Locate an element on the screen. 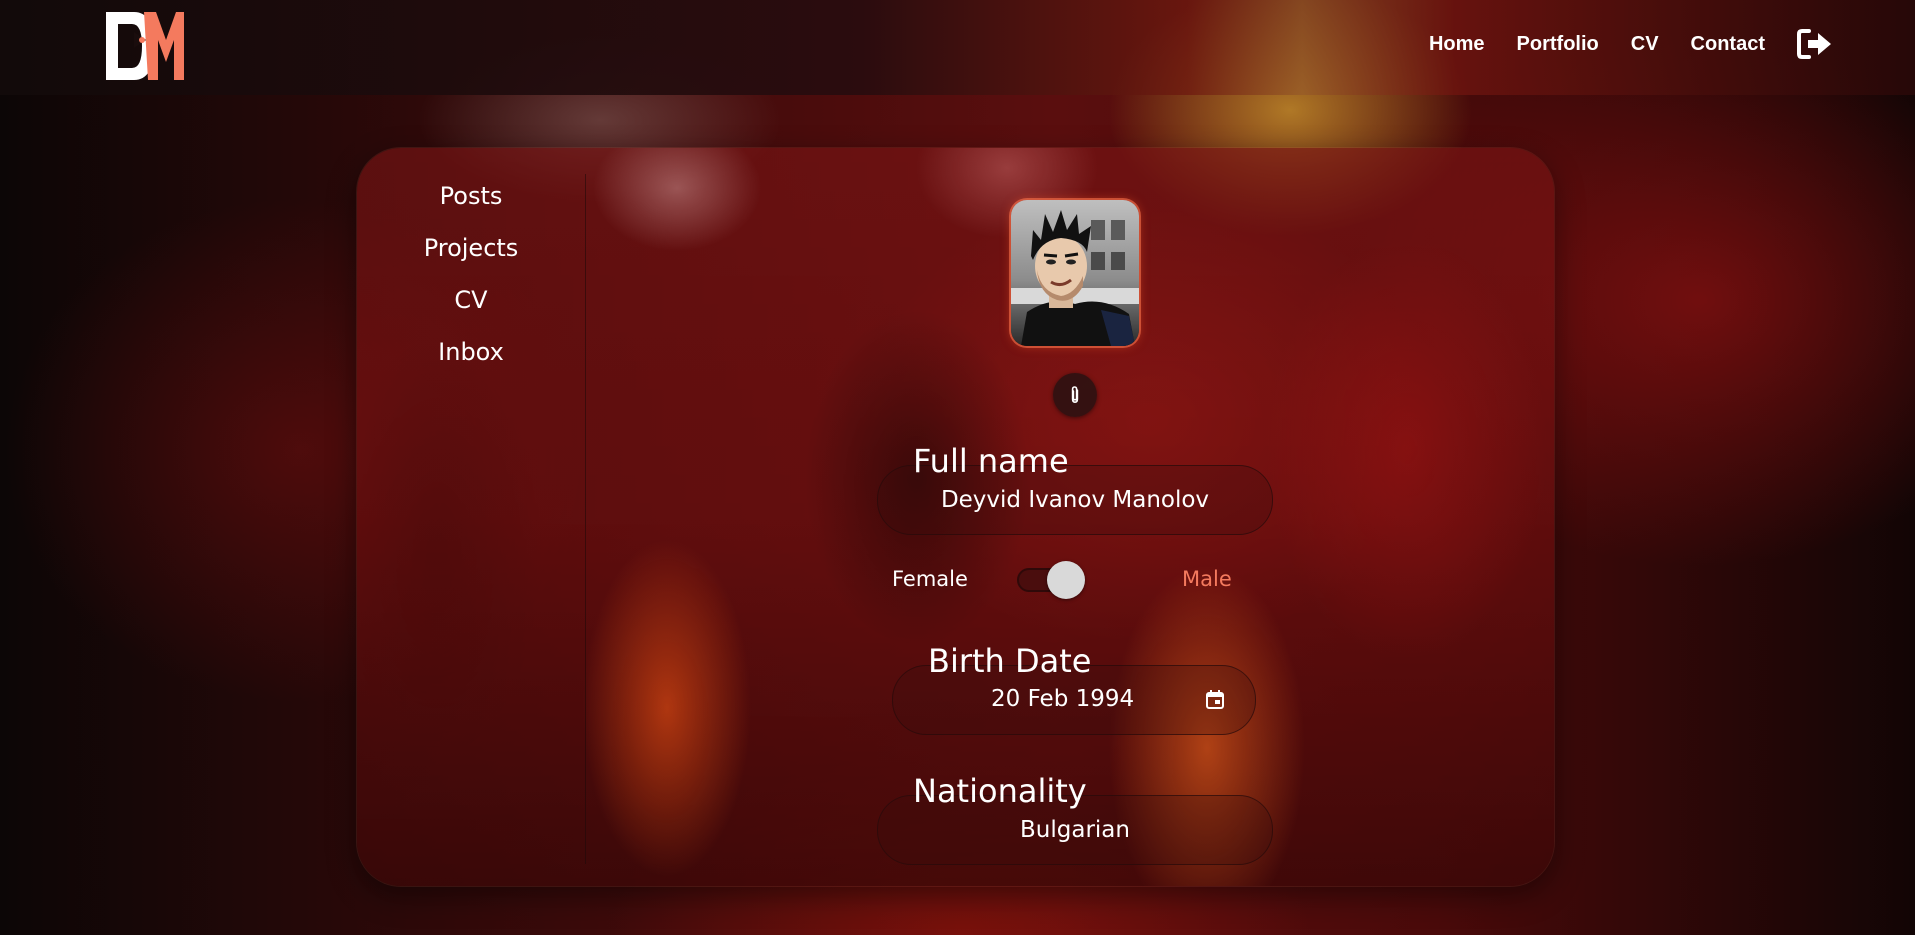 The height and width of the screenshot is (935, 1915). sign-out-icon is located at coordinates (1815, 44).